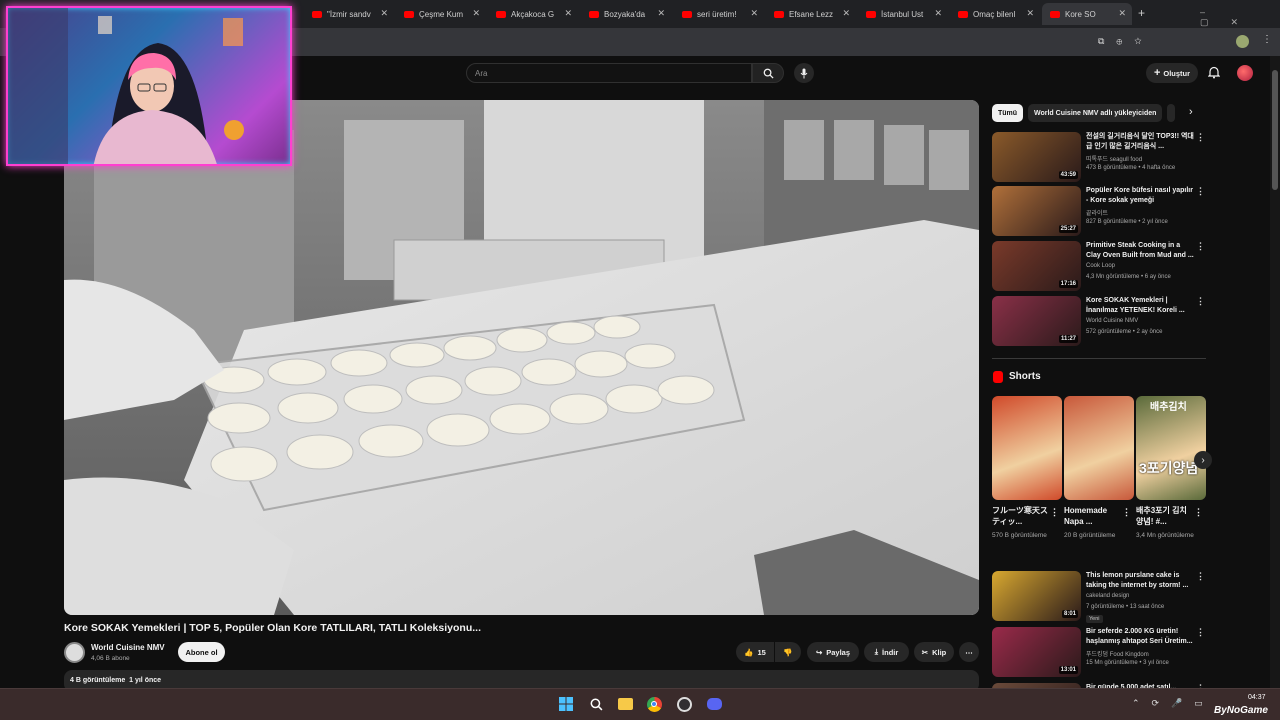 The height and width of the screenshot is (720, 1280). What do you see at coordinates (1090, 535) in the screenshot?
I see `short-views: 20 B görüntüleme` at bounding box center [1090, 535].